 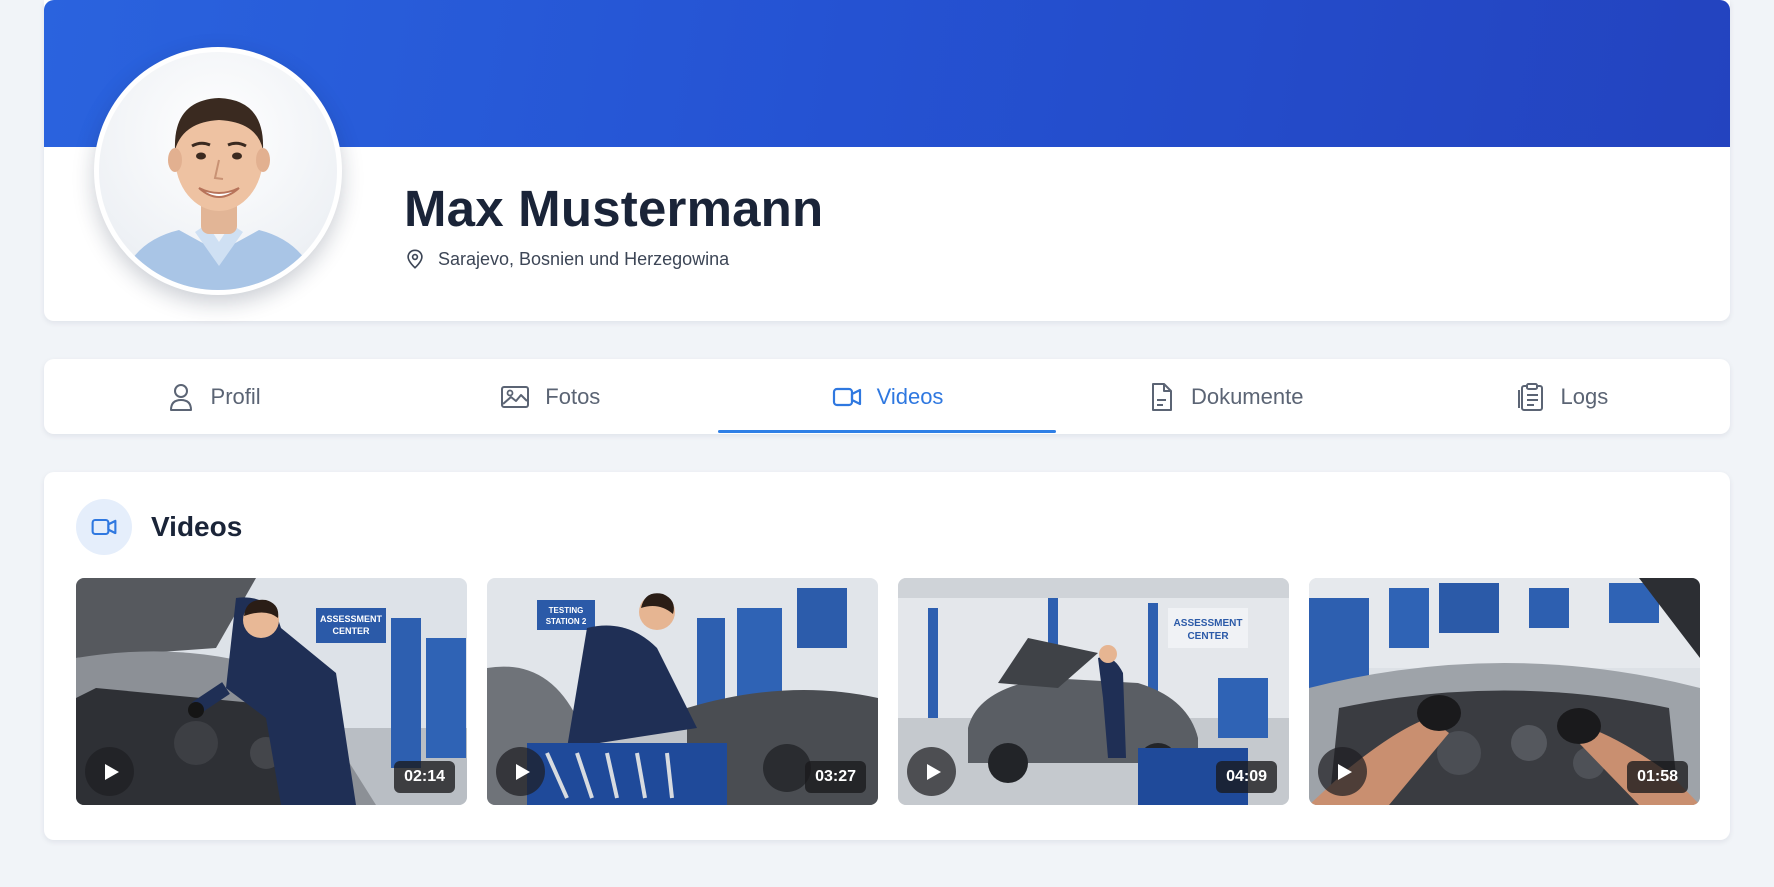 I want to click on image-icon, so click(x=515, y=396).